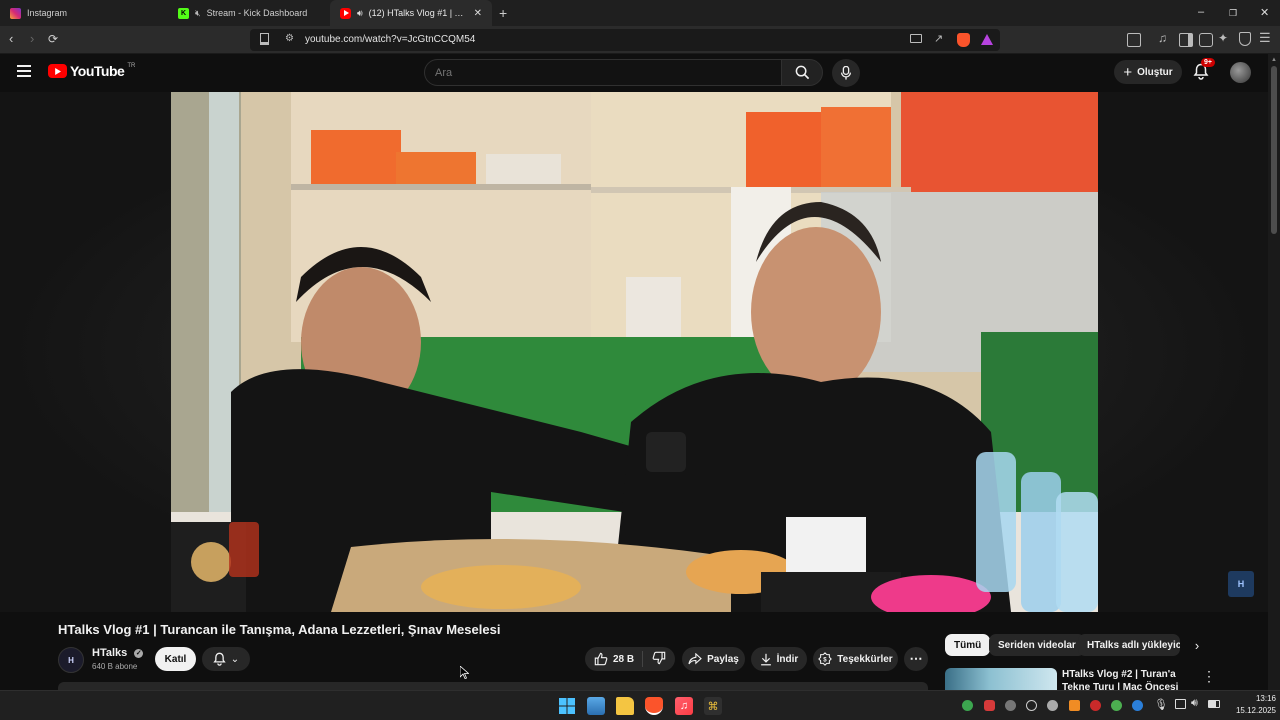  I want to click on microphone-icon, so click(846, 73).